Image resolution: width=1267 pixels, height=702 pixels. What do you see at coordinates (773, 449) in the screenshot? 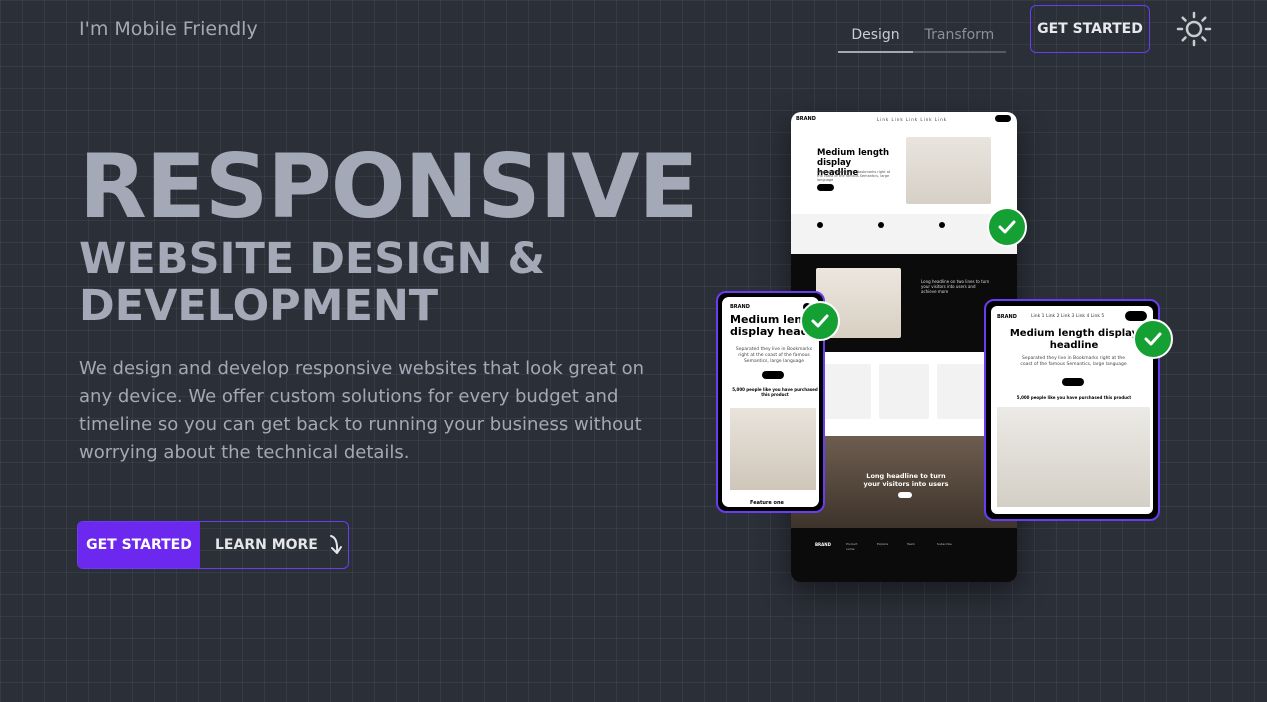
I see `phone-image` at bounding box center [773, 449].